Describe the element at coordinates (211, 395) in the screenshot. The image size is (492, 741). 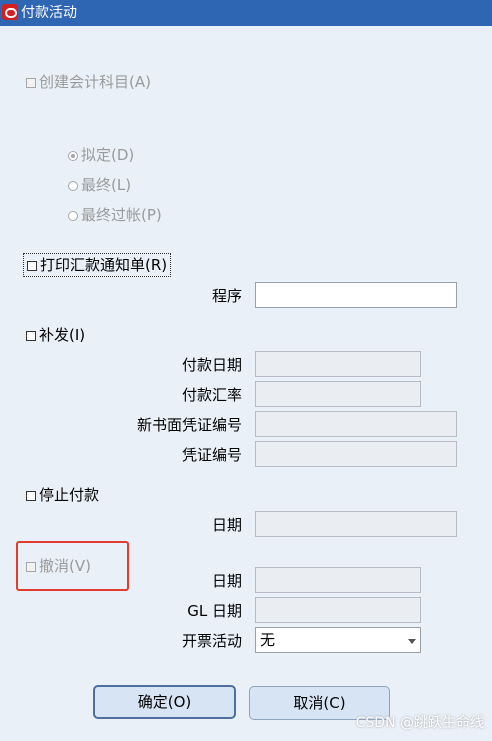
I see `payment-rate-label: 付款汇率` at that location.